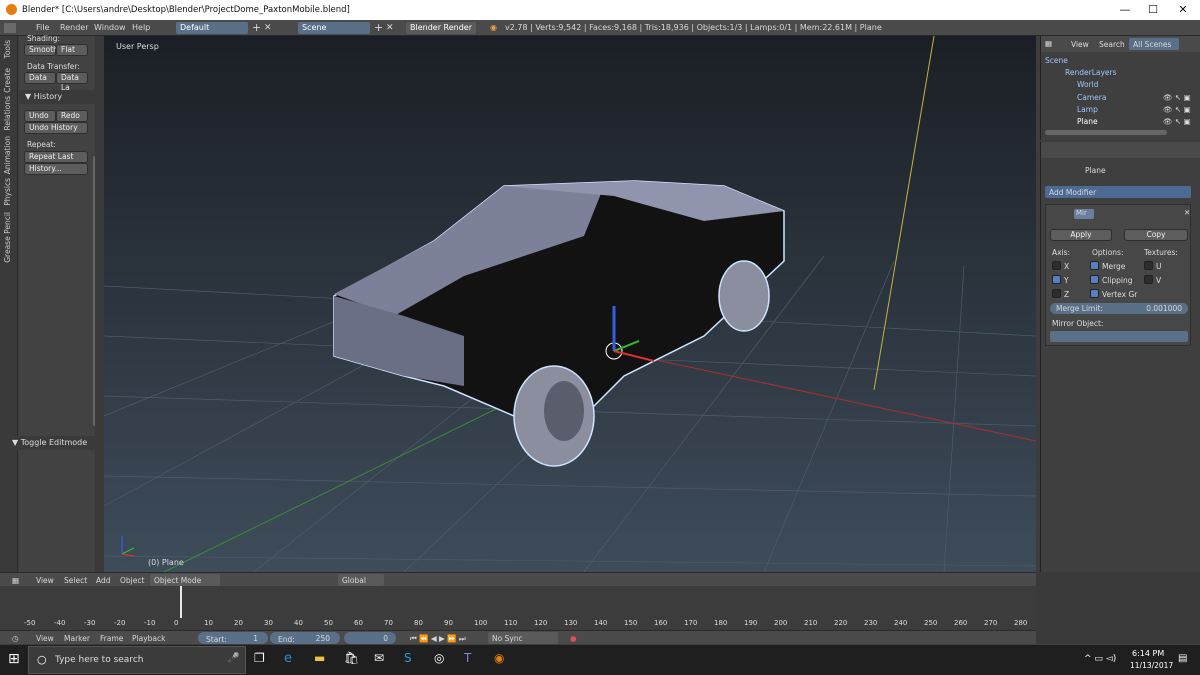 This screenshot has height=675, width=1200. What do you see at coordinates (1080, 44) in the screenshot?
I see `outliner-view-menu: View` at bounding box center [1080, 44].